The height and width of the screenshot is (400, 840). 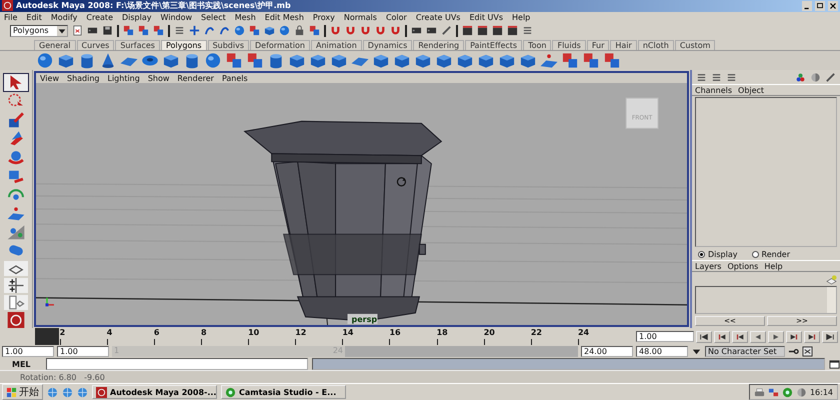 What do you see at coordinates (16, 285) in the screenshot?
I see `four-pane-layout-icon` at bounding box center [16, 285].